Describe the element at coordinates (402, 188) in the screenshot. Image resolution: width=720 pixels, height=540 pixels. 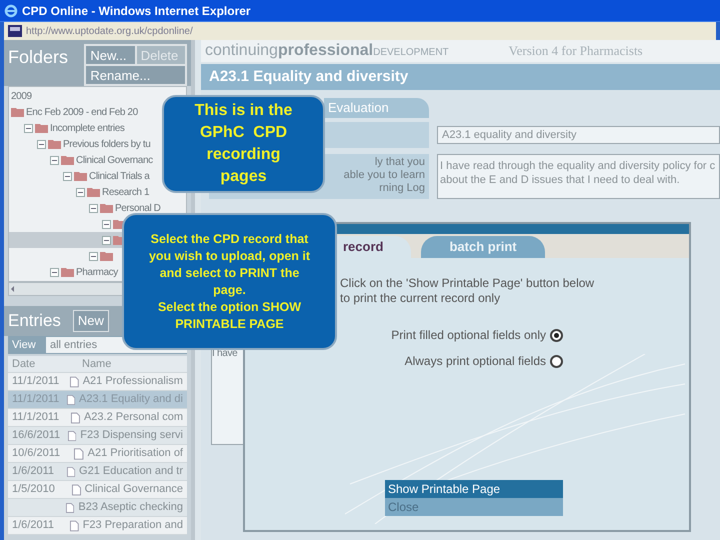
I see `field-label: rning Log` at that location.